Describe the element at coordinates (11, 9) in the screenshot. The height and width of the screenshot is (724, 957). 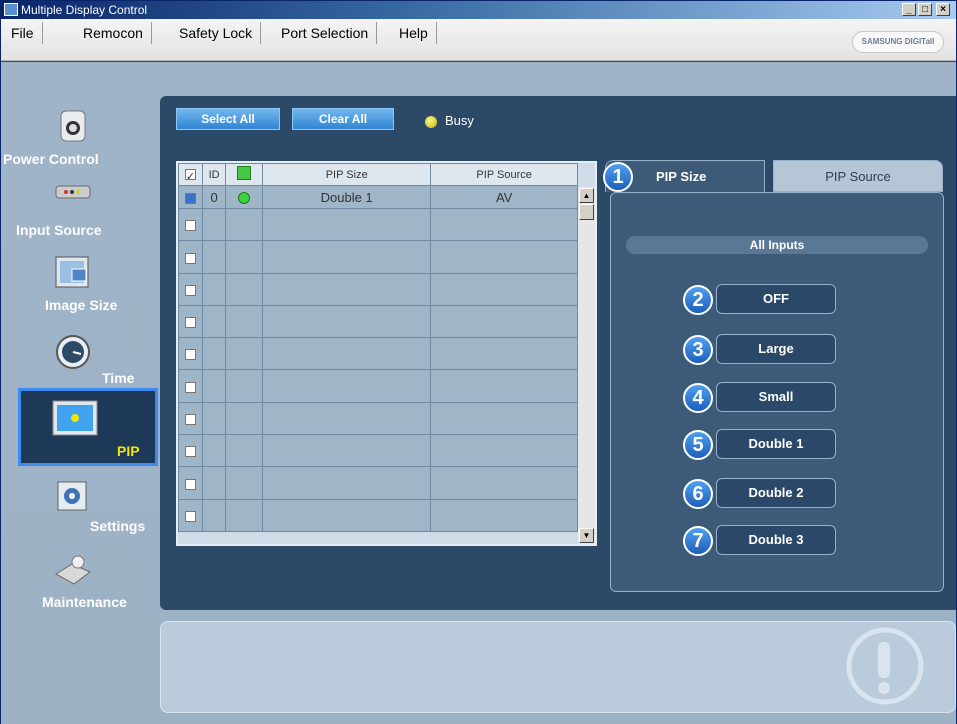
I see `app-icon` at that location.